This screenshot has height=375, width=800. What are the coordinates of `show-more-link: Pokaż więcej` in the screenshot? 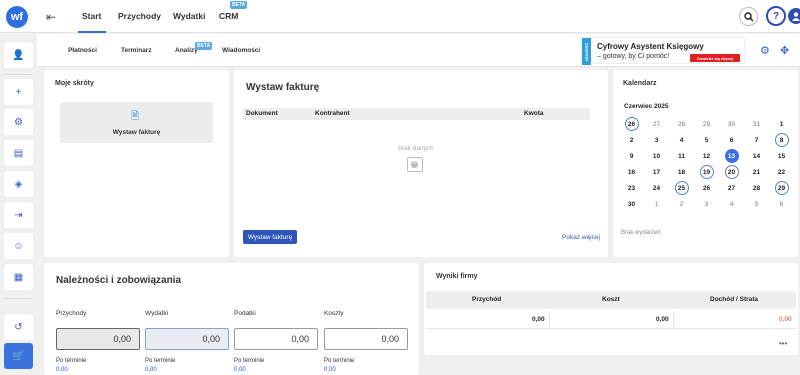 It's located at (581, 237).